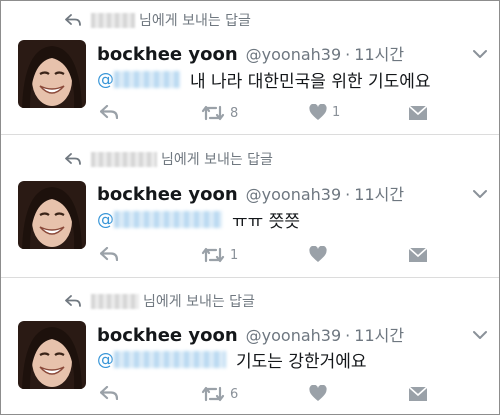 The height and width of the screenshot is (415, 500). I want to click on retweet-button: 6, so click(219, 394).